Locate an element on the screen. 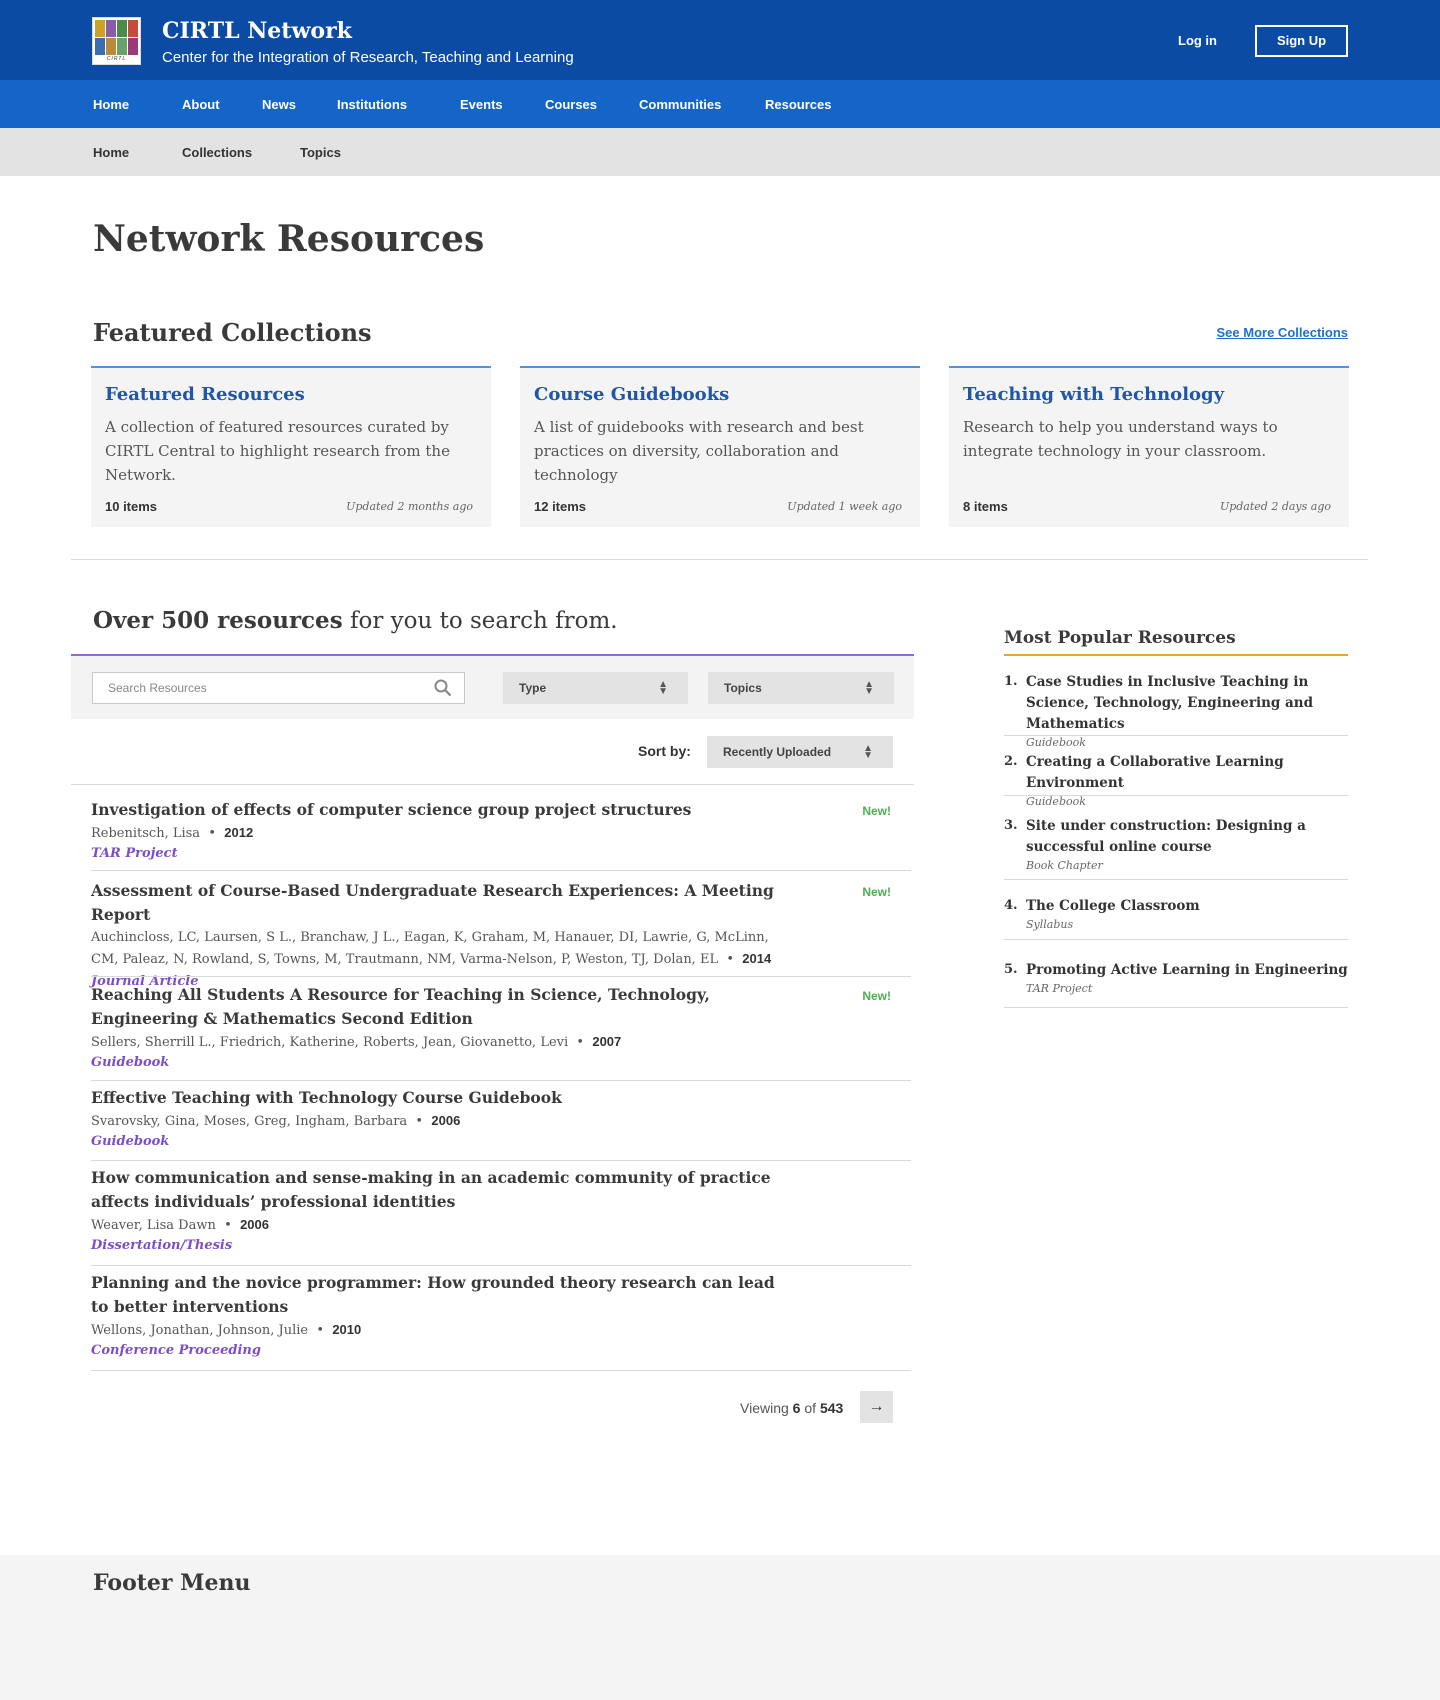 This screenshot has height=1700, width=1440. search-placeholder: Search Resources is located at coordinates (157, 688).